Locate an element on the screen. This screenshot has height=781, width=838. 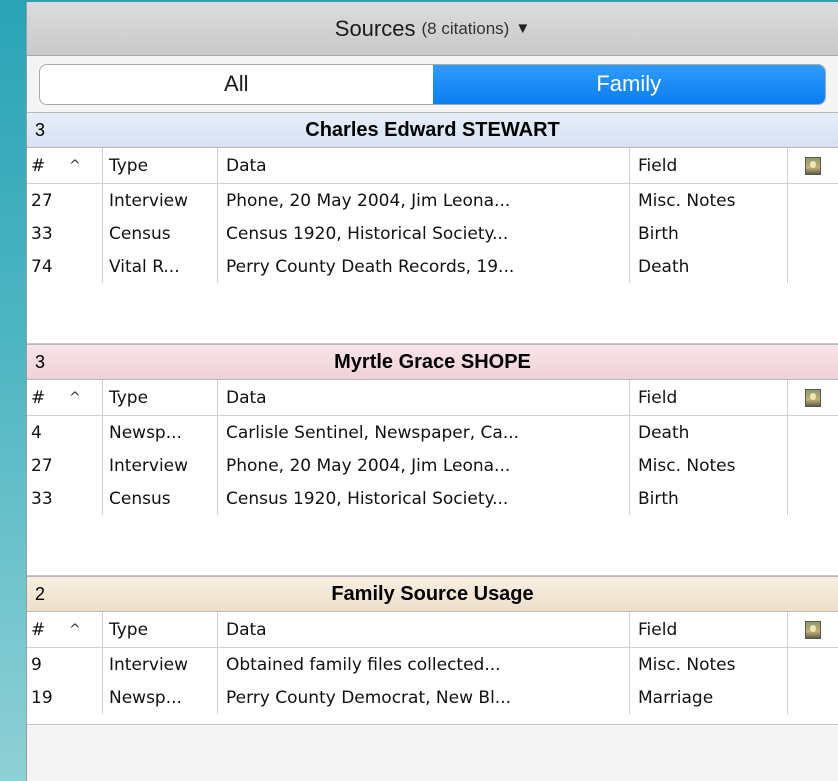
cell-number: 74 is located at coordinates (42, 266).